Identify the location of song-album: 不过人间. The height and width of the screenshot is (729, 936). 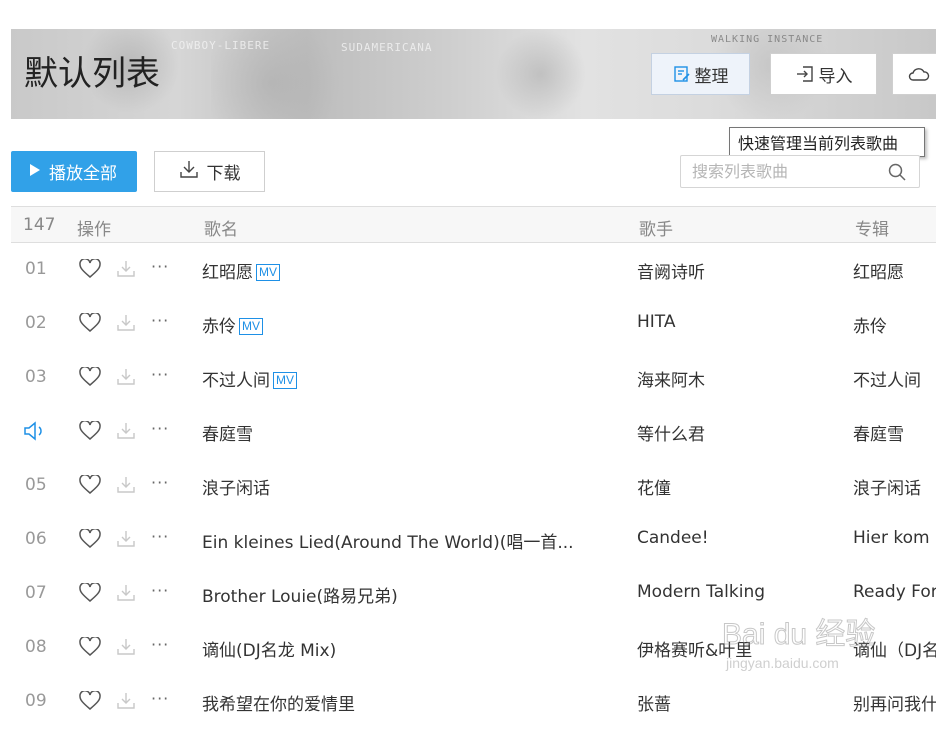
(887, 378).